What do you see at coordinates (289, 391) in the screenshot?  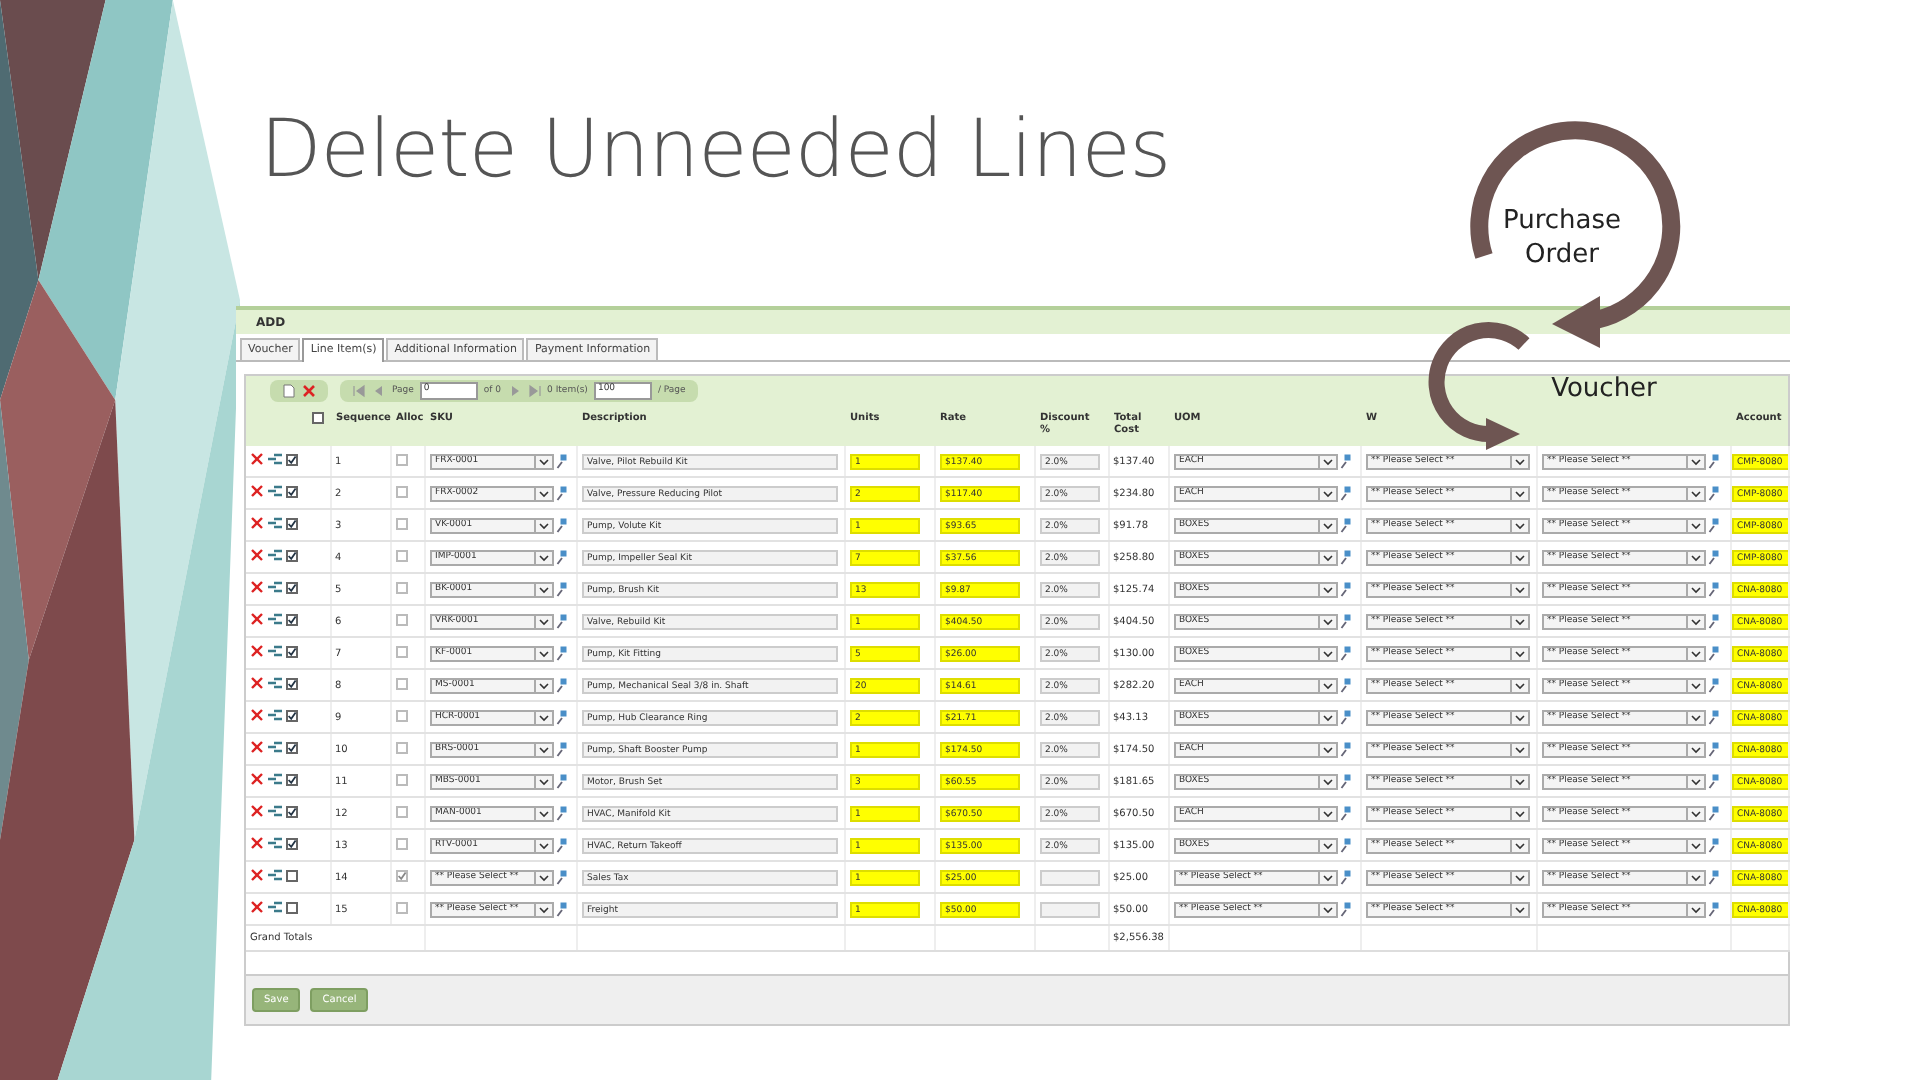 I see `new-document-icon` at bounding box center [289, 391].